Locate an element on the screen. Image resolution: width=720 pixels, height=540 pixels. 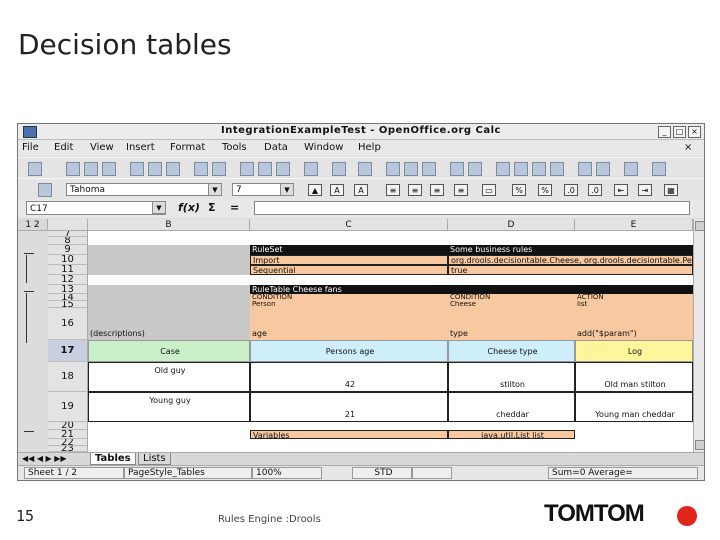
edit-file-icon is located at coordinates (109, 169).